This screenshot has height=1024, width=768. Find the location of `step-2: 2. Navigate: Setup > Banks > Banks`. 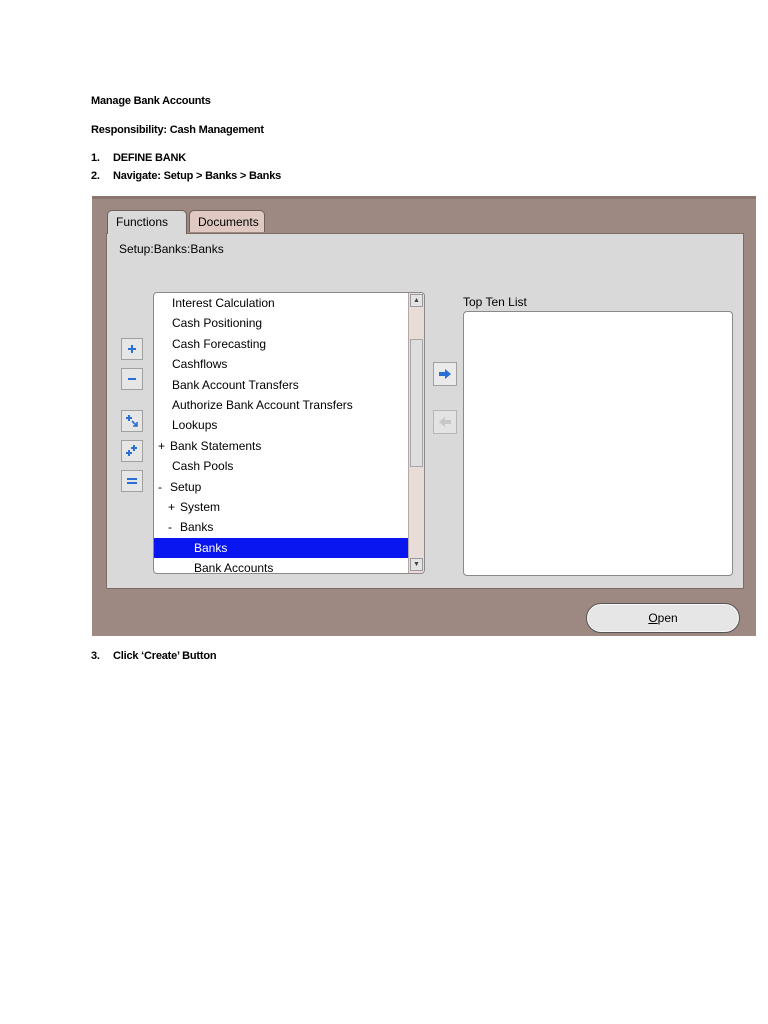

step-2: 2. Navigate: Setup > Banks > Banks is located at coordinates (186, 176).